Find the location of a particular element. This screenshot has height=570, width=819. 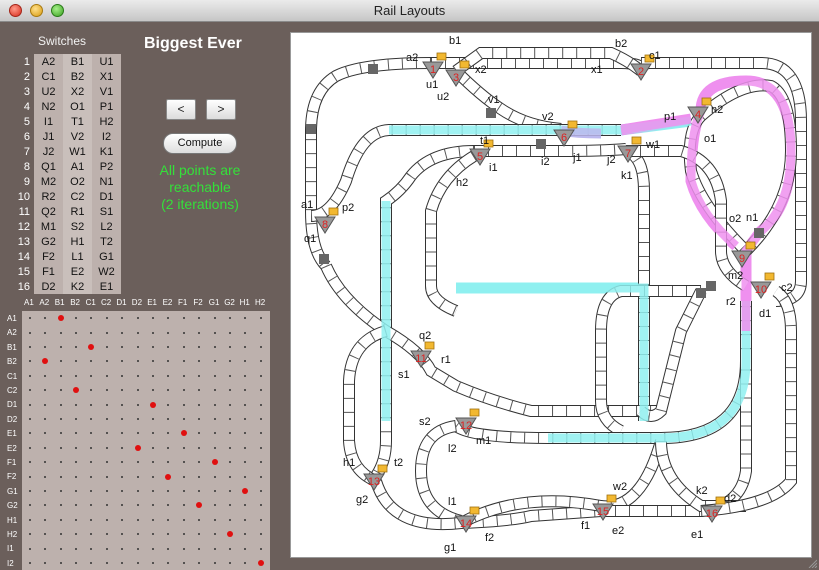

track-point-label: u2 is located at coordinates (443, 97).